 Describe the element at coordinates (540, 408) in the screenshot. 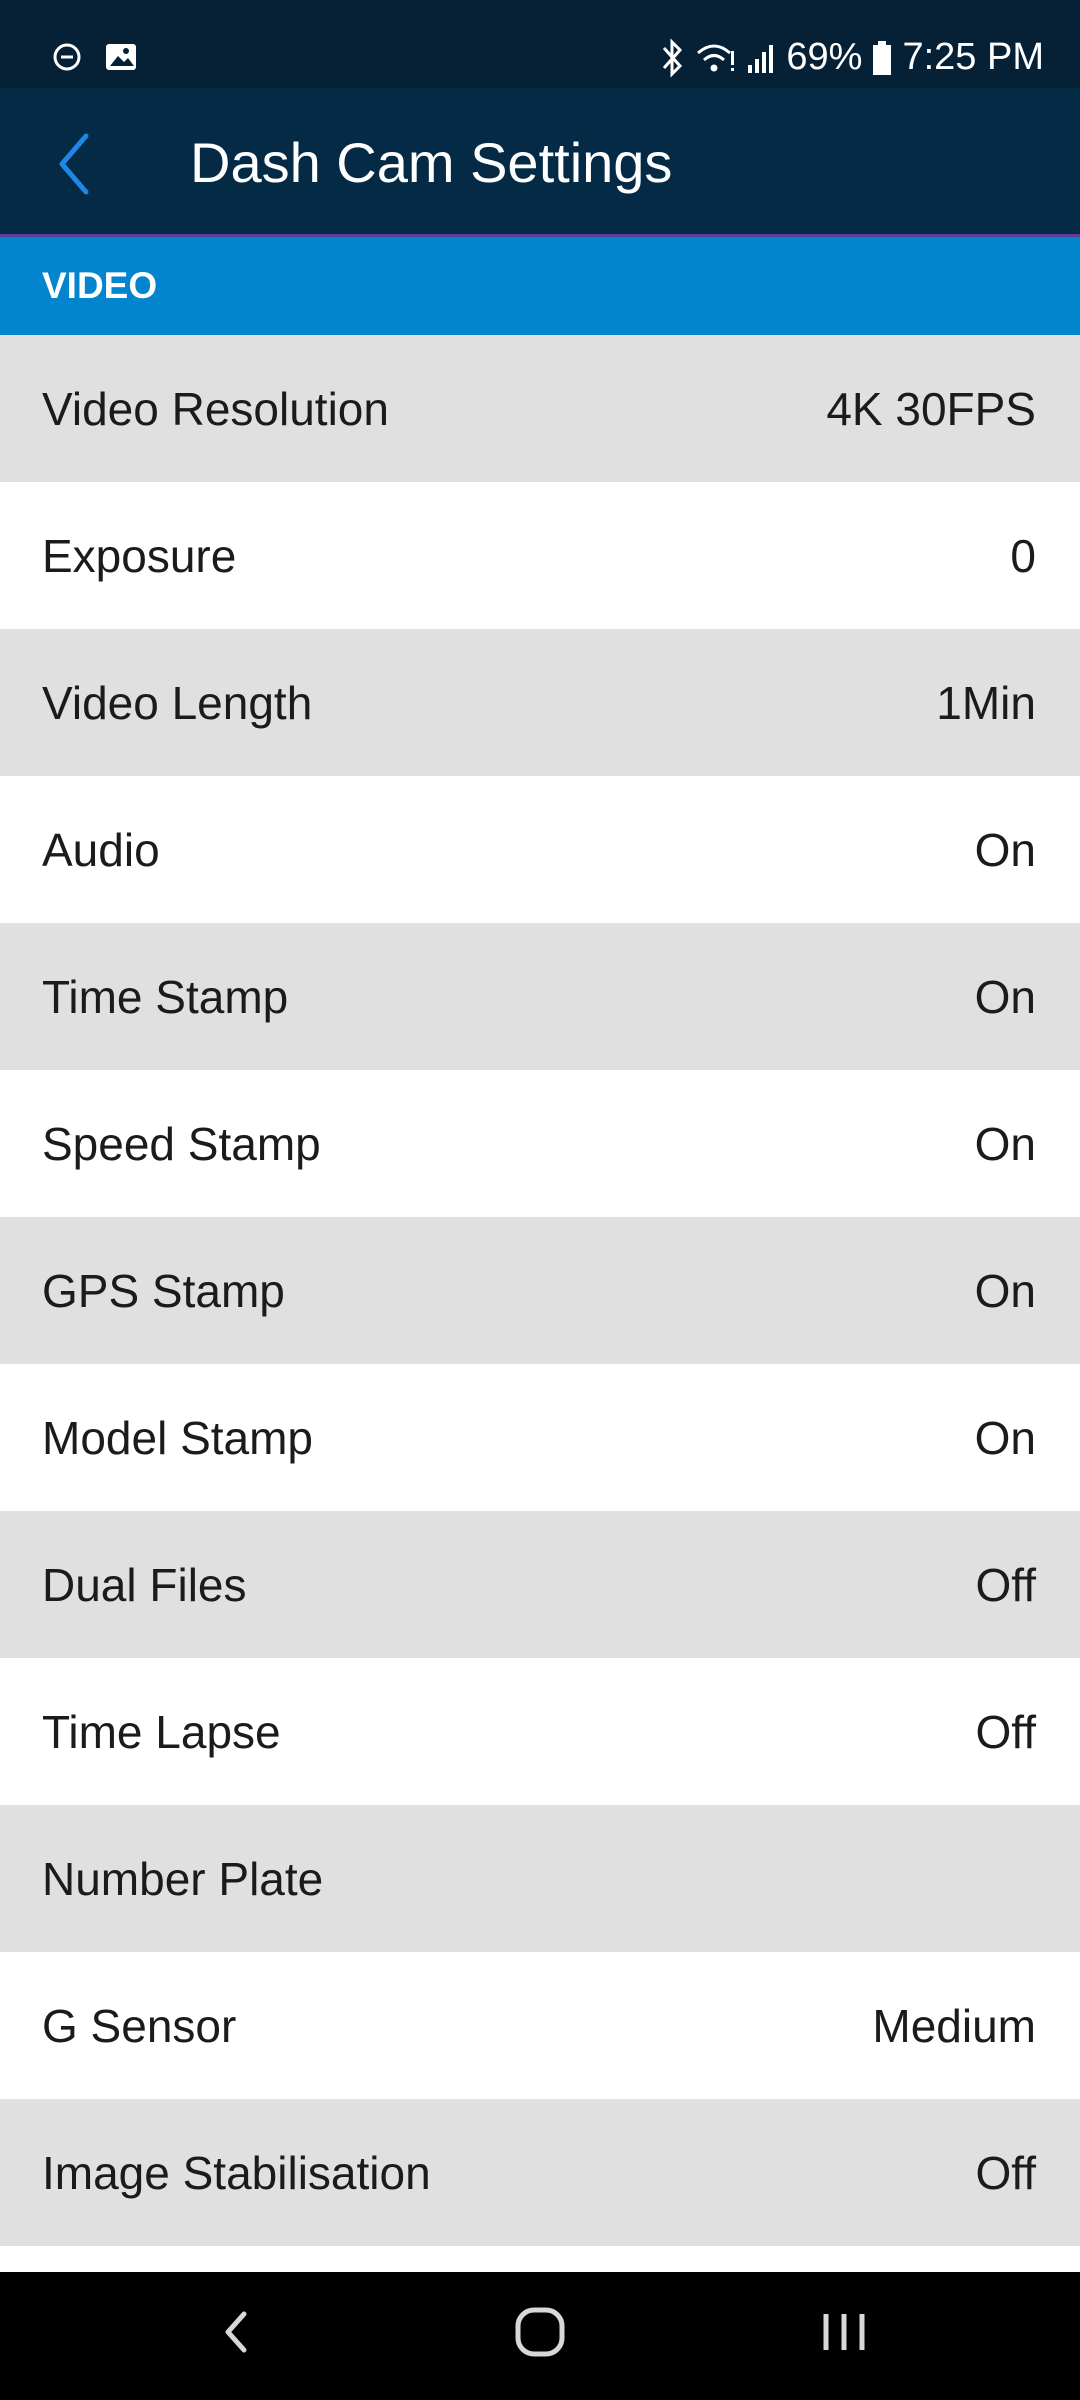

I see `setting-row-video-resolution: Video Resolution 4K 30FPS` at that location.